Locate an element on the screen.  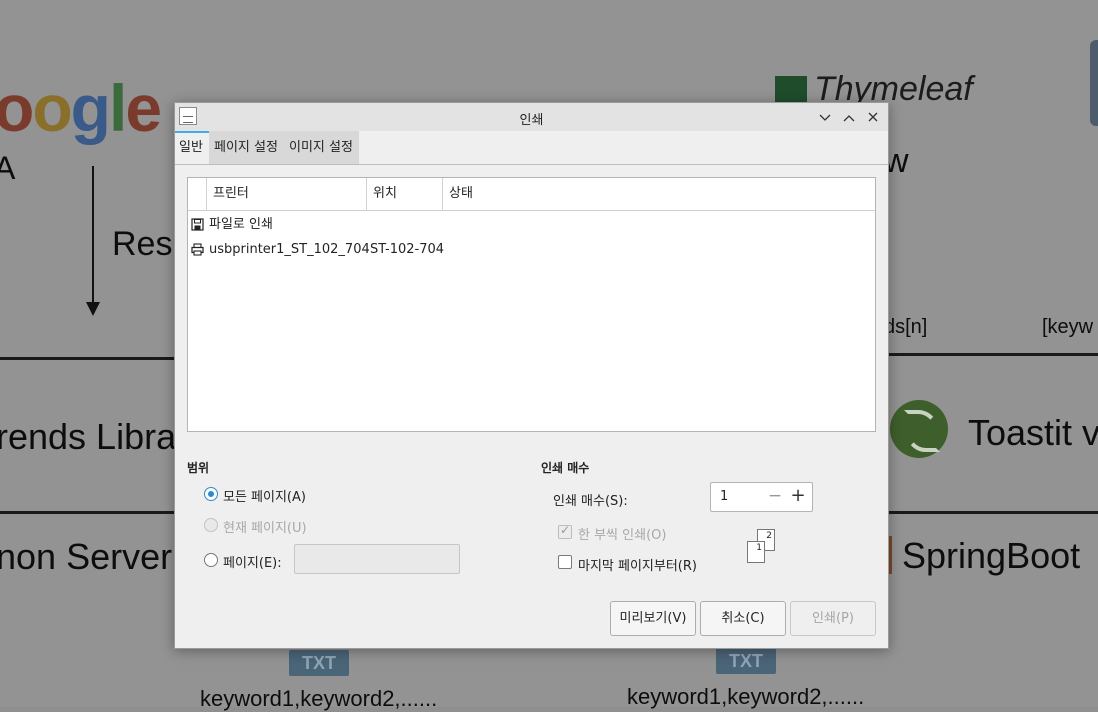
tab-general: 일반 is located at coordinates (192, 147).